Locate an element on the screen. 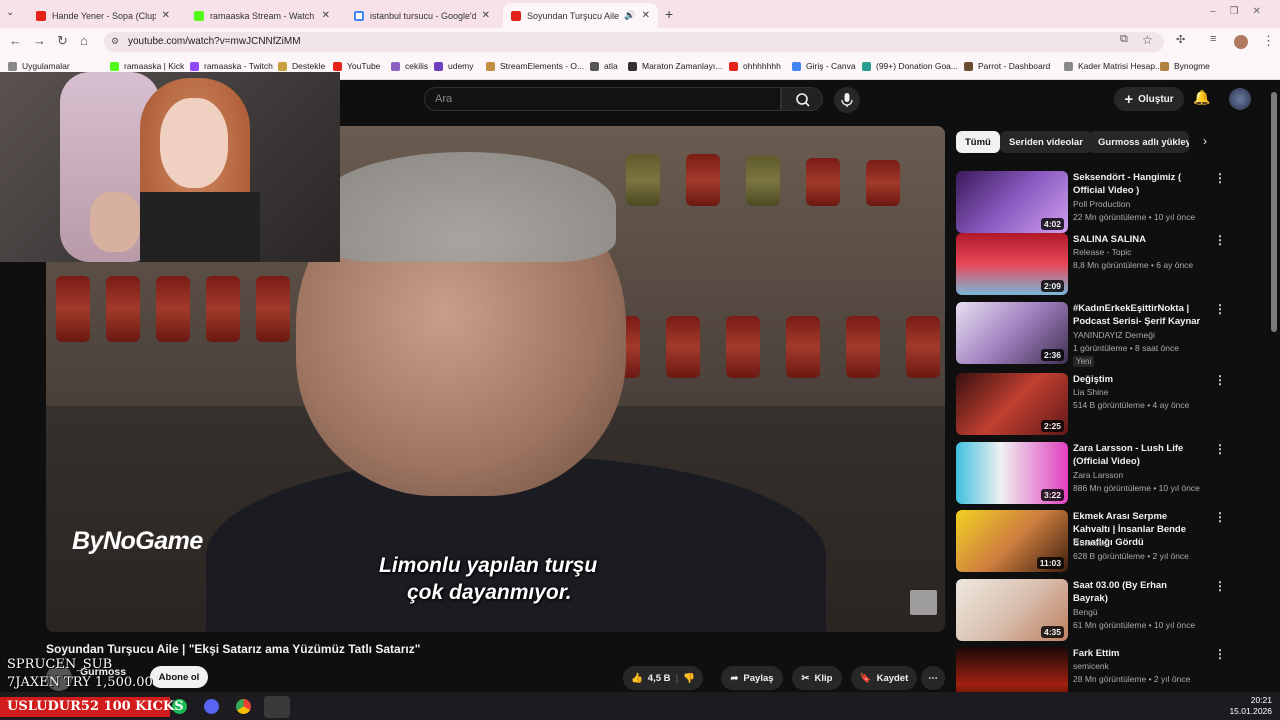 The height and width of the screenshot is (720, 1280). speaker-icon: 🔊 is located at coordinates (629, 15).